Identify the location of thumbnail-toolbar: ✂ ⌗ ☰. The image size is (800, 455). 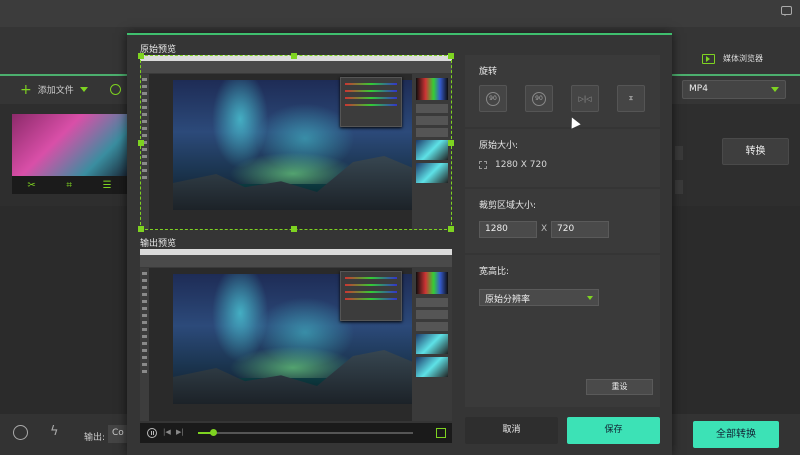
(69, 185).